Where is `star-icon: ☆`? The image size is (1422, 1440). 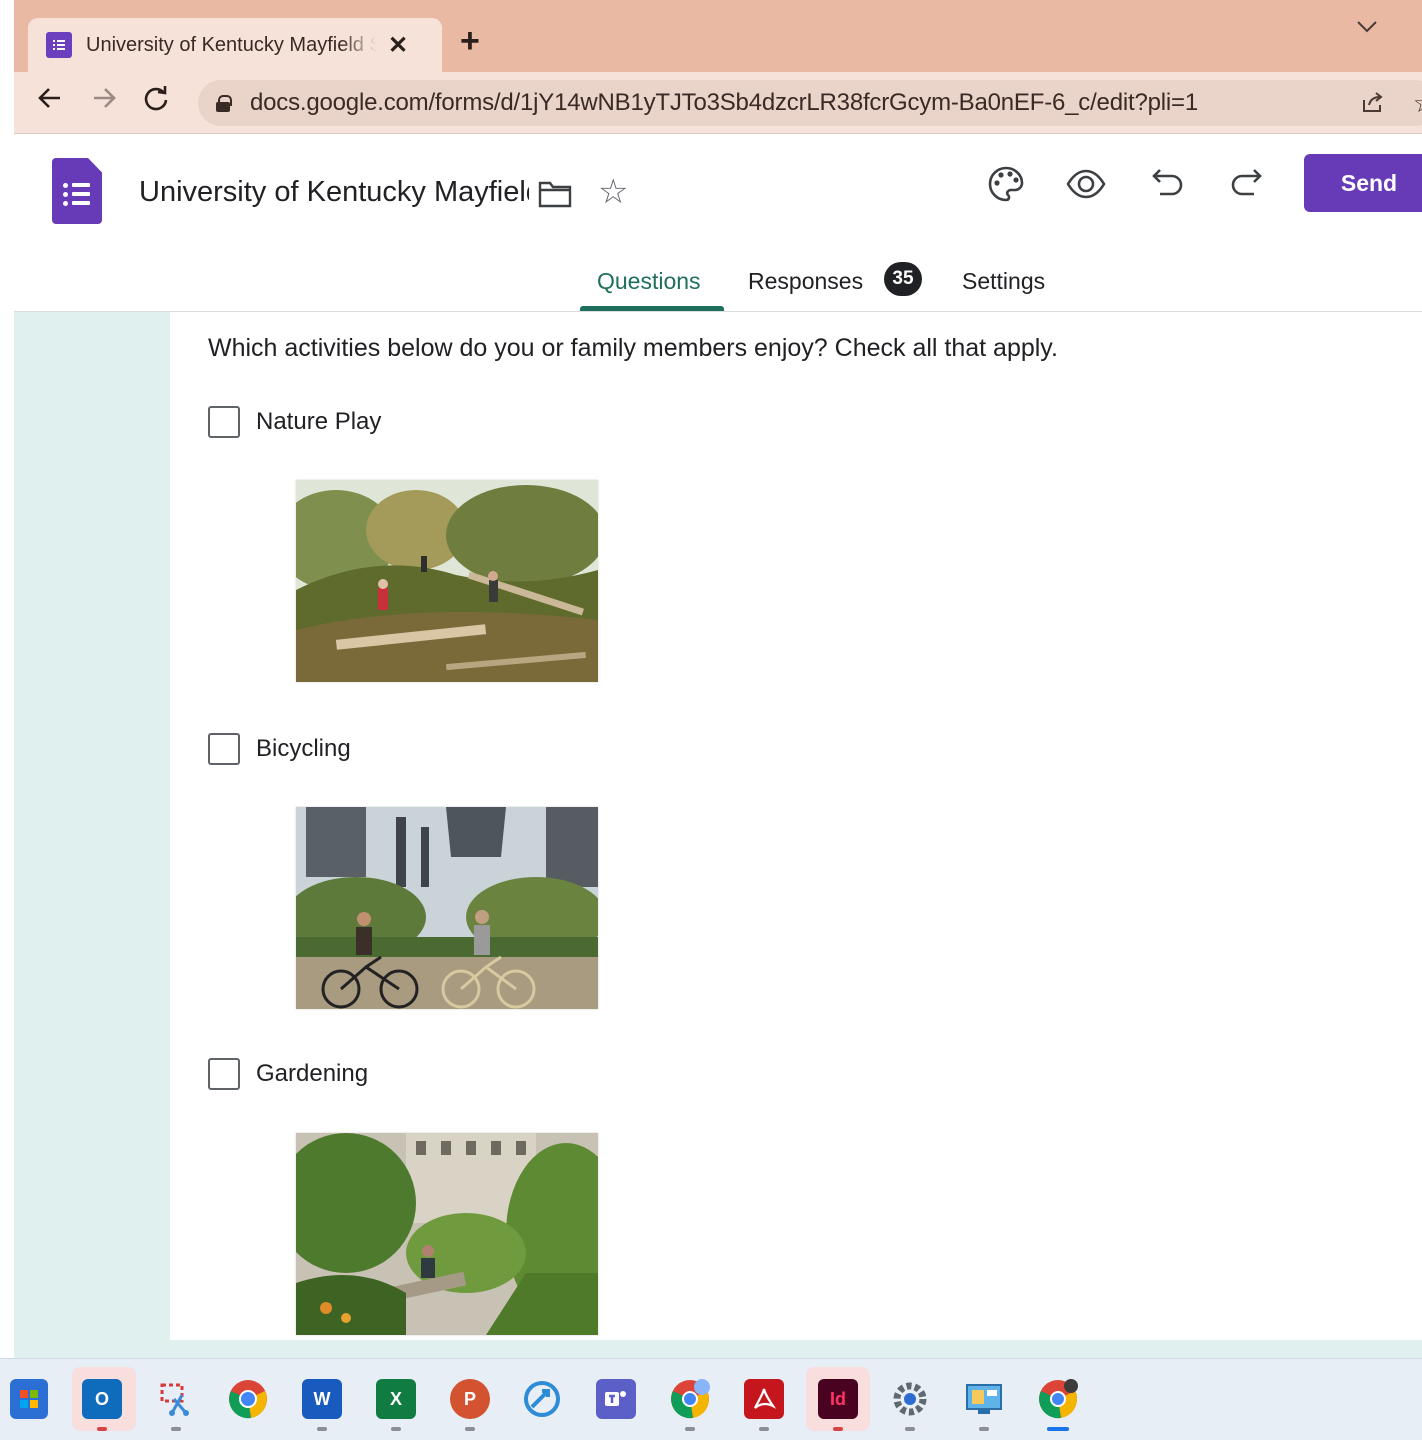 star-icon: ☆ is located at coordinates (613, 192).